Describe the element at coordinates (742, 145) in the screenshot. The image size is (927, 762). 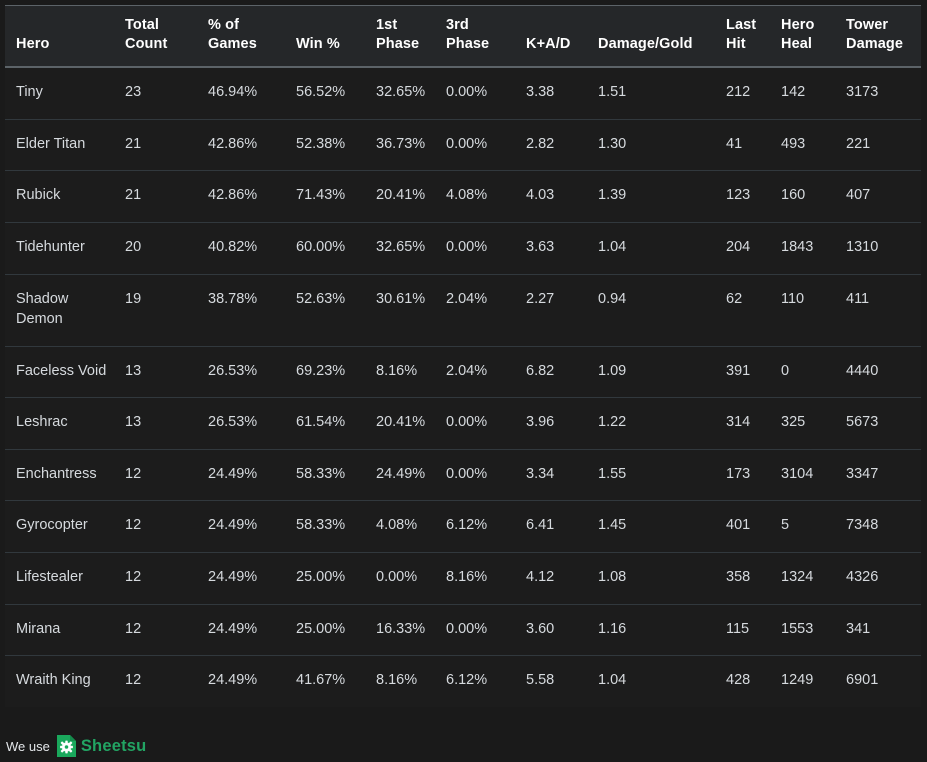
I see `cell-last_hit: 41` at that location.